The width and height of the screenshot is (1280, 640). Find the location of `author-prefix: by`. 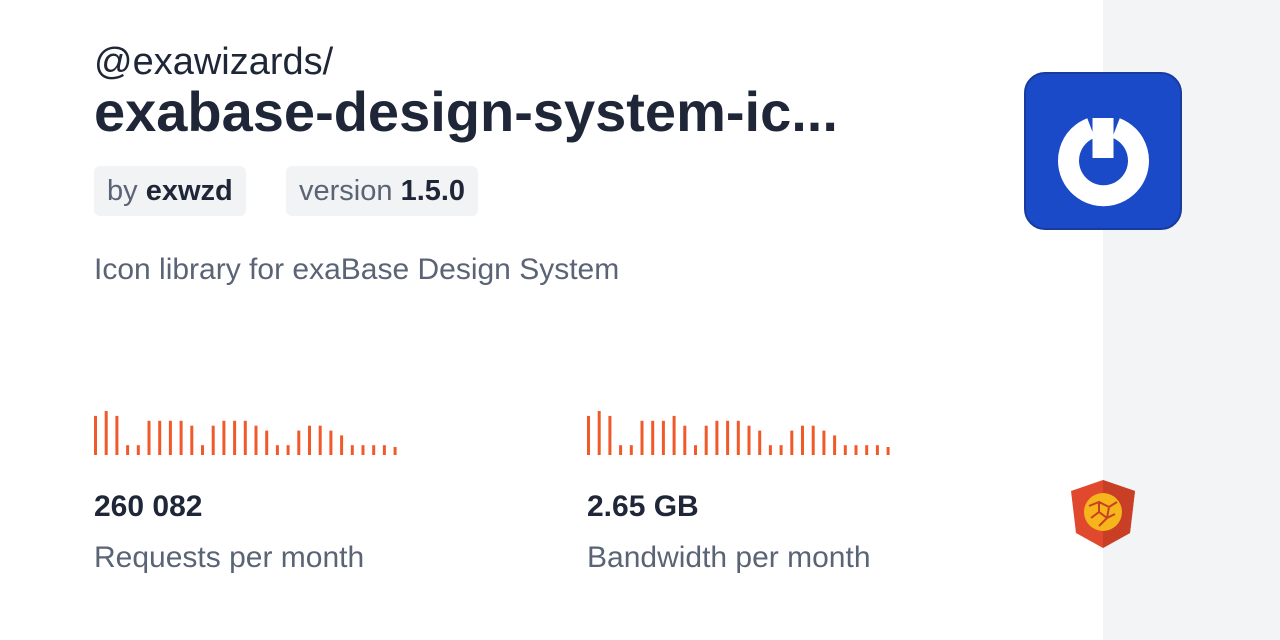

author-prefix: by is located at coordinates (122, 191).